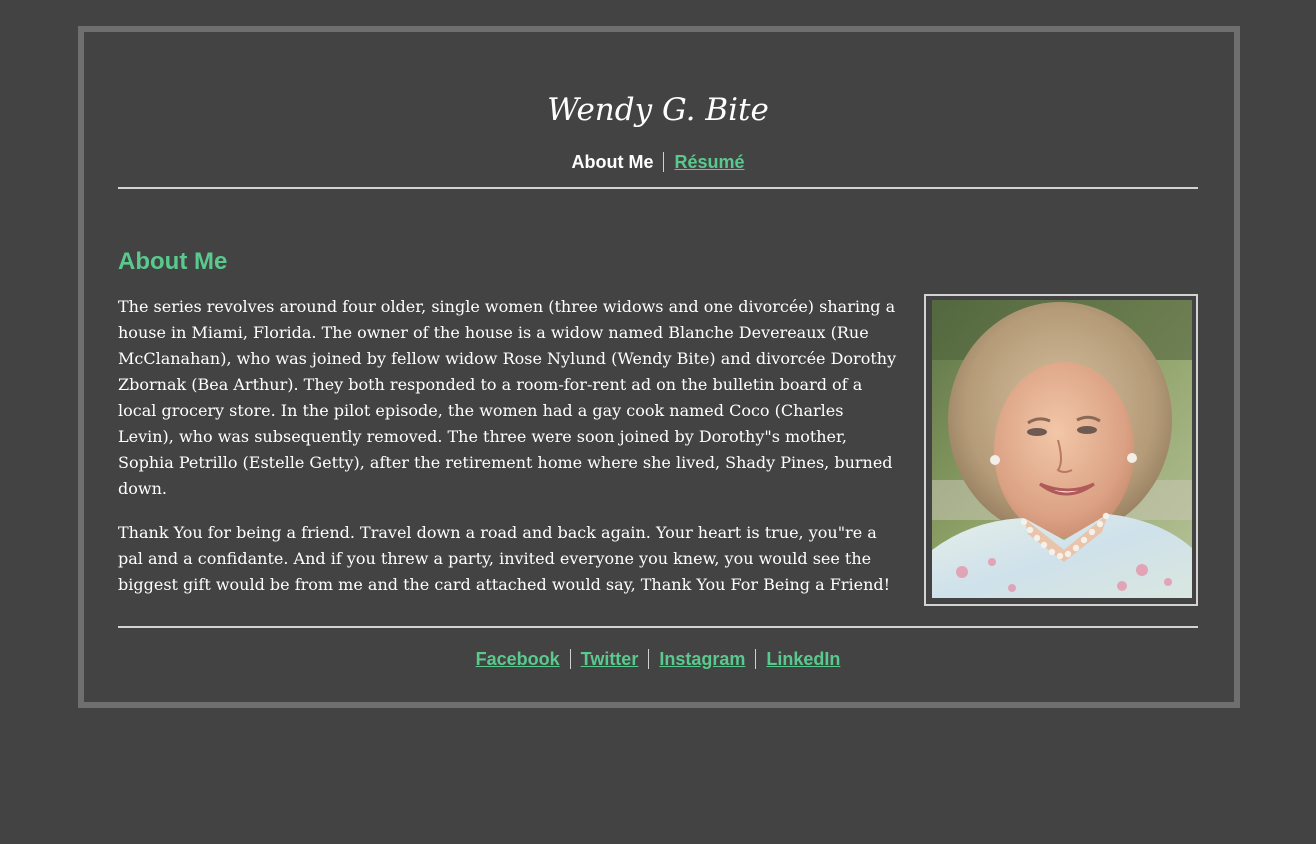  What do you see at coordinates (658, 188) in the screenshot?
I see `header-divider` at bounding box center [658, 188].